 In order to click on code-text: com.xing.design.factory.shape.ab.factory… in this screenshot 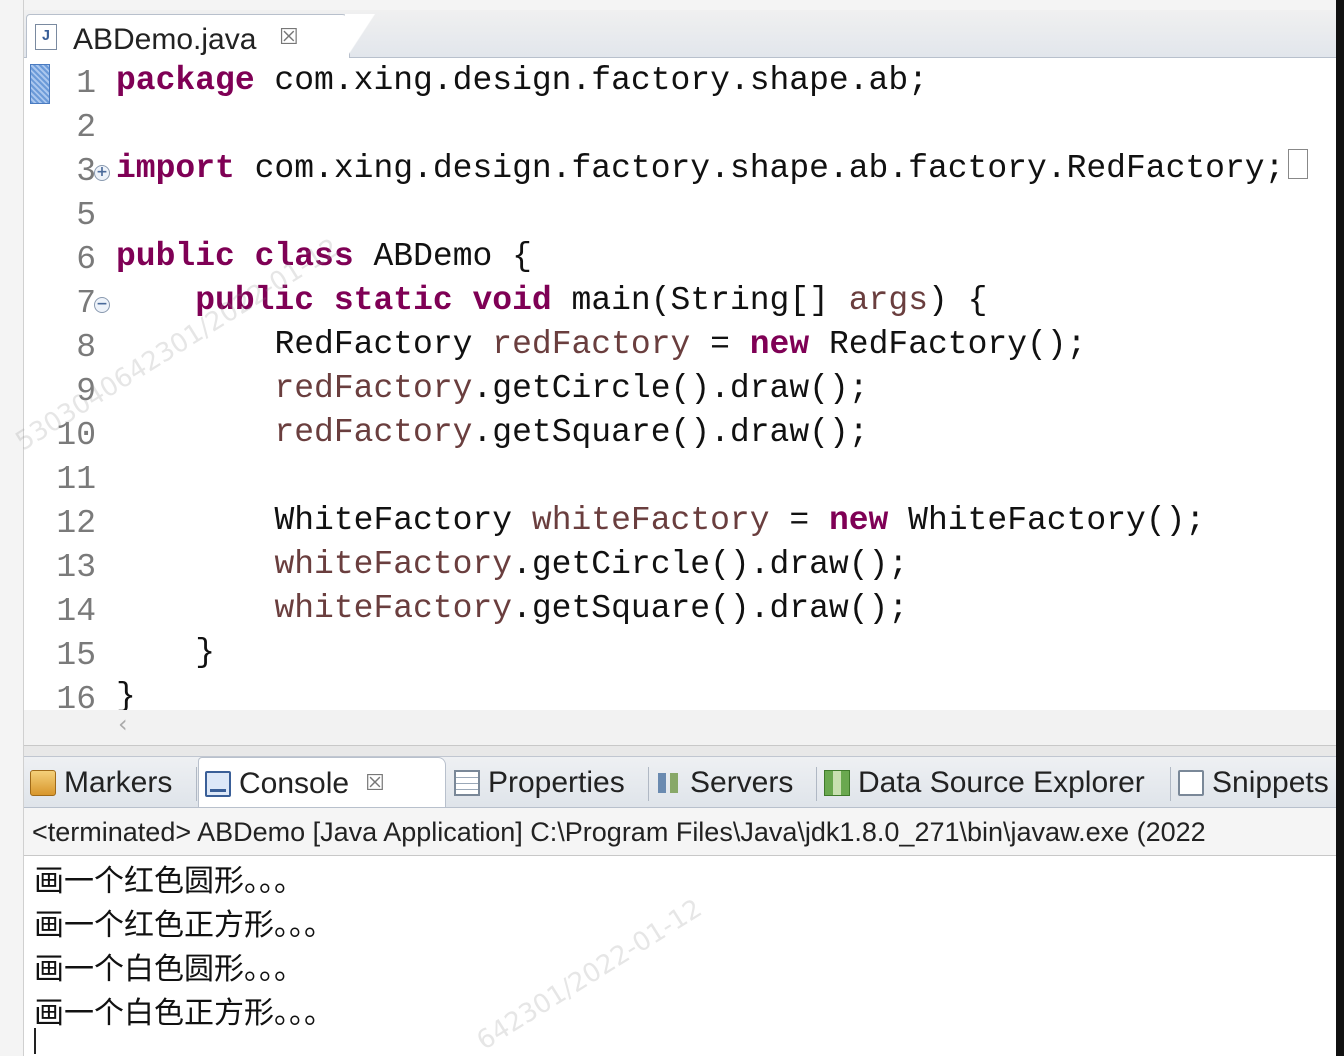, I will do `click(759, 168)`.